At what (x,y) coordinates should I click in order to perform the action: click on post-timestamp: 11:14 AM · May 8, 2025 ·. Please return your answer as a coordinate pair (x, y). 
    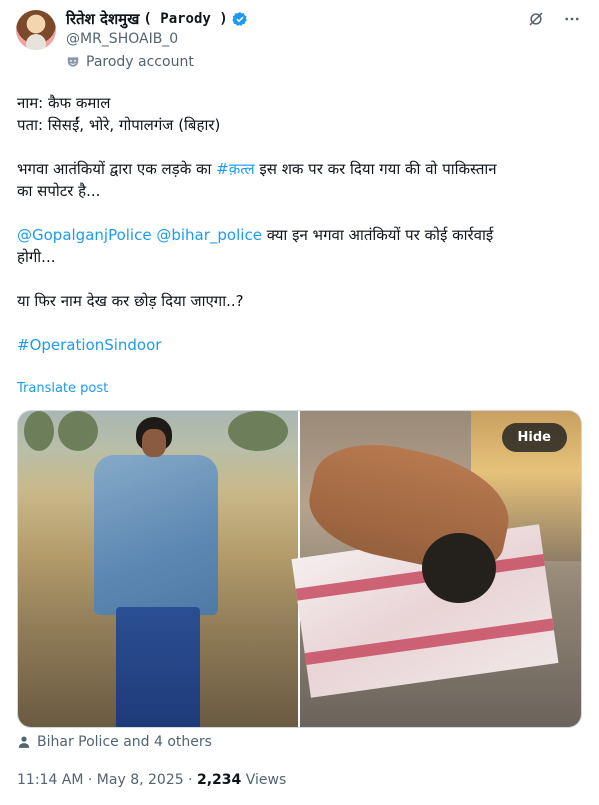
    Looking at the image, I should click on (107, 780).